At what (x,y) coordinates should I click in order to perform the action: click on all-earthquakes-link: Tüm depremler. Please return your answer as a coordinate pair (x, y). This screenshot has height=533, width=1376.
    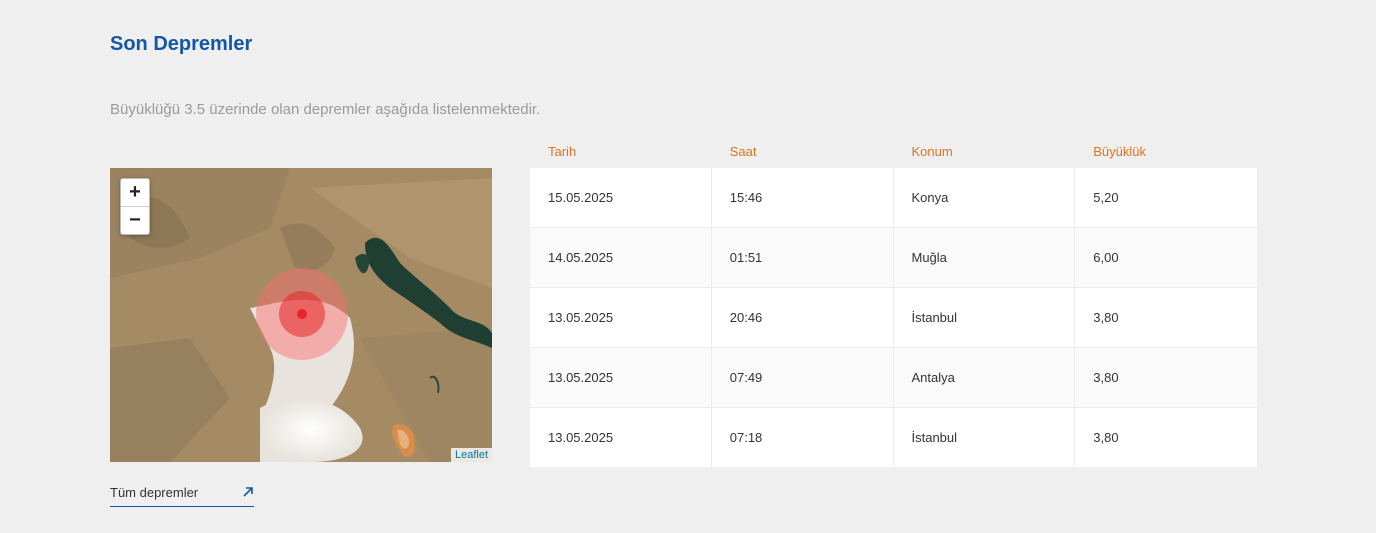
    Looking at the image, I should click on (182, 496).